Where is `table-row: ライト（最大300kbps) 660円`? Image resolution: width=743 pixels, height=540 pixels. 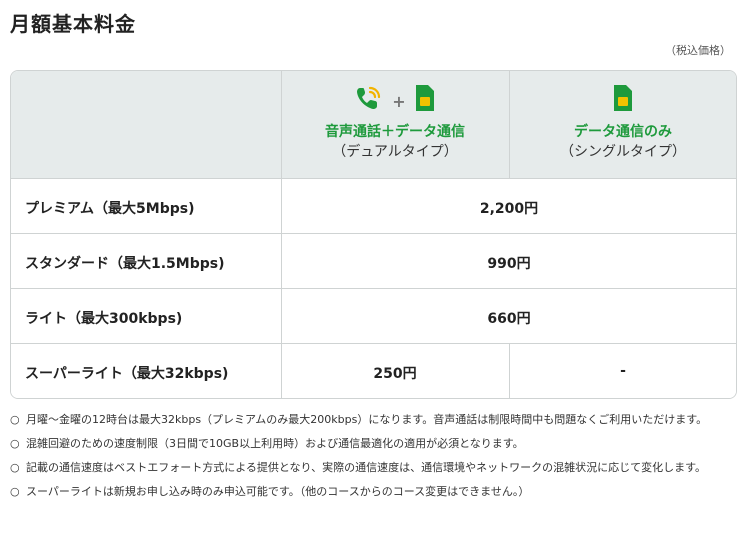
table-row: ライト（最大300kbps) 660円 is located at coordinates (373, 316).